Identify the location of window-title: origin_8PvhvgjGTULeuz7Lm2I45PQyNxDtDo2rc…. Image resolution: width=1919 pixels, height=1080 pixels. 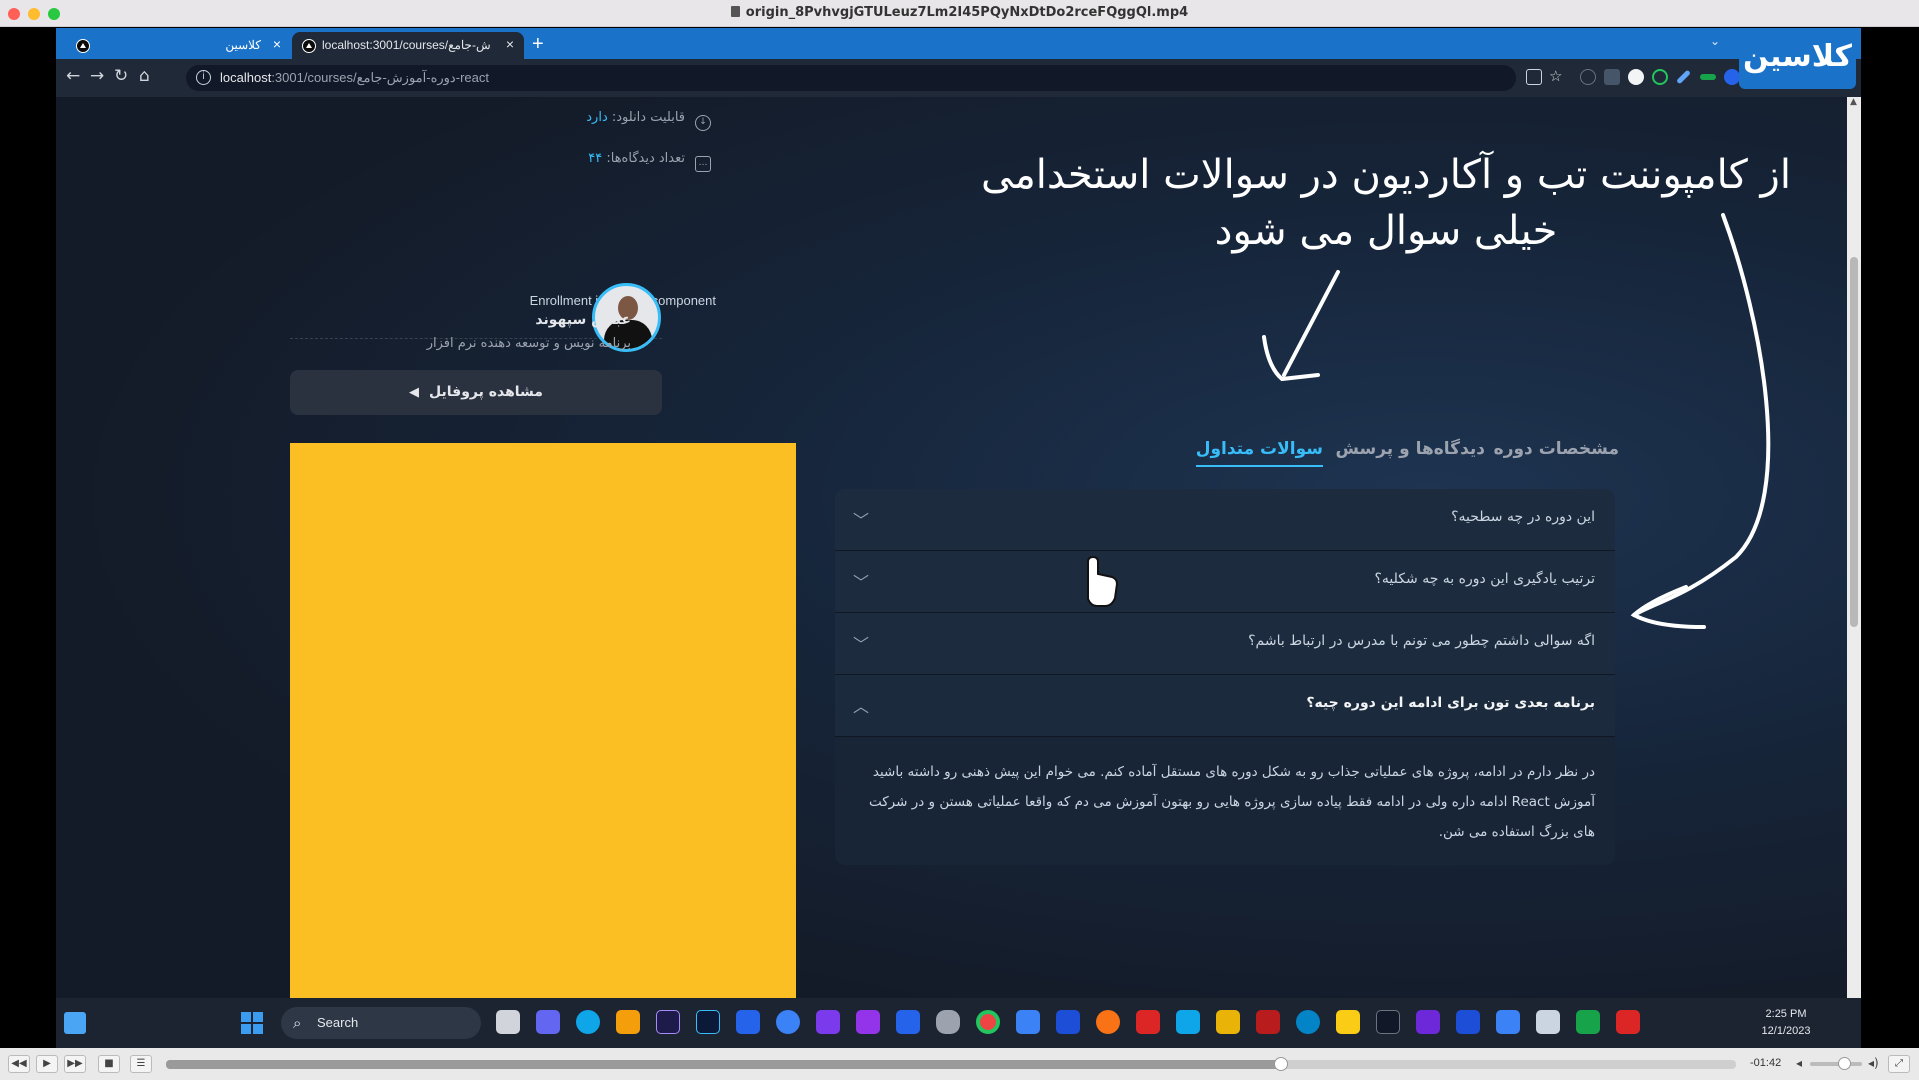
(959, 12).